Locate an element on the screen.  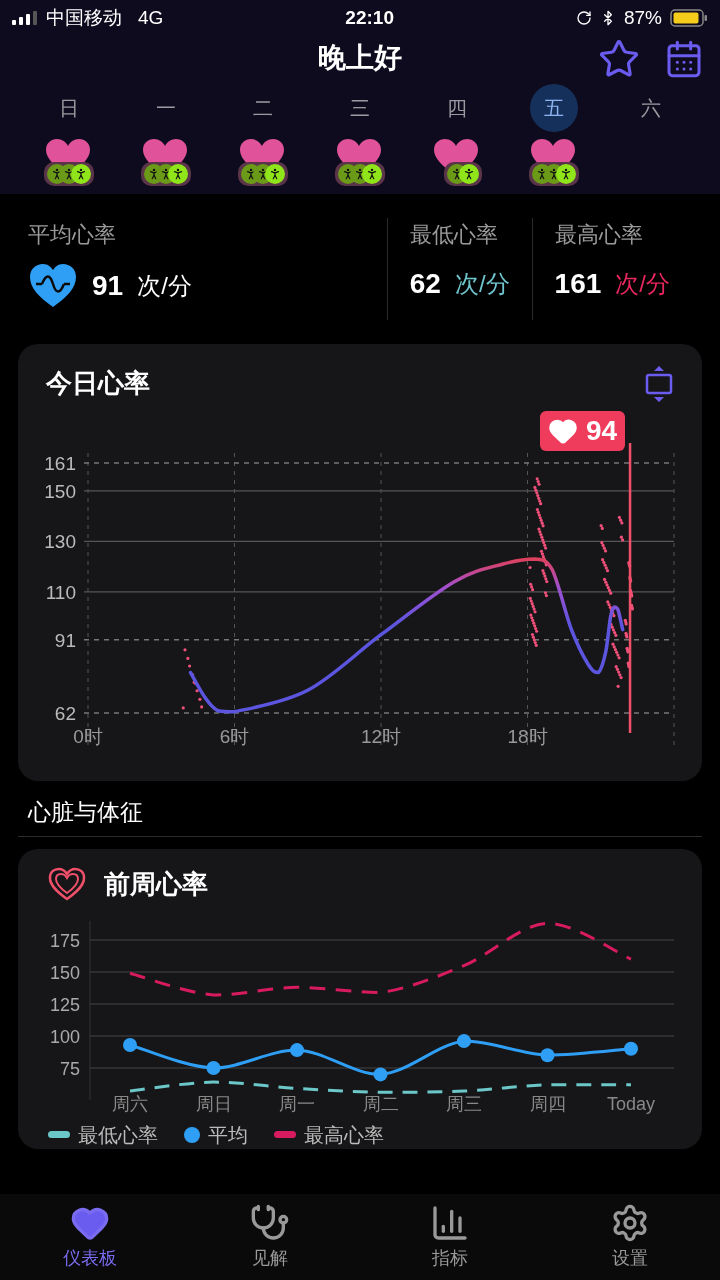
x-axis-label: 12时 is located at coordinates (381, 736).